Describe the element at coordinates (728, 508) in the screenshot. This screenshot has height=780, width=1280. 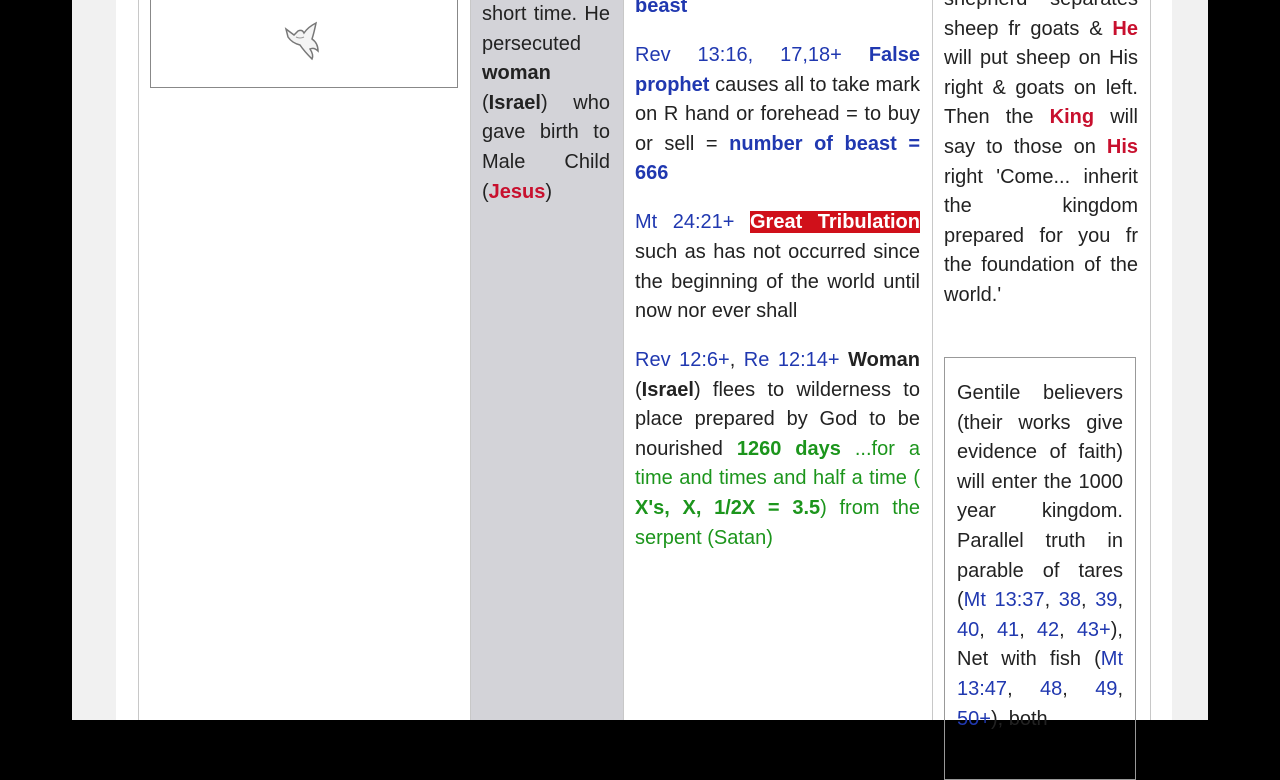
I see `emphasis: X's, X, 1/2X = 3.5` at that location.